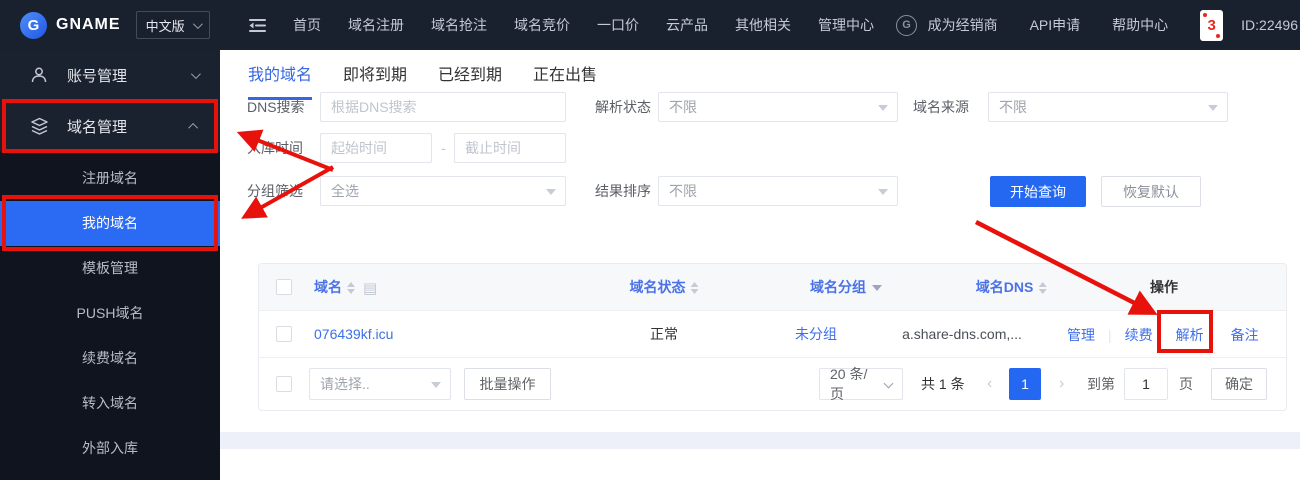 The height and width of the screenshot is (480, 1300). I want to click on goto-page-input, so click(1146, 384).